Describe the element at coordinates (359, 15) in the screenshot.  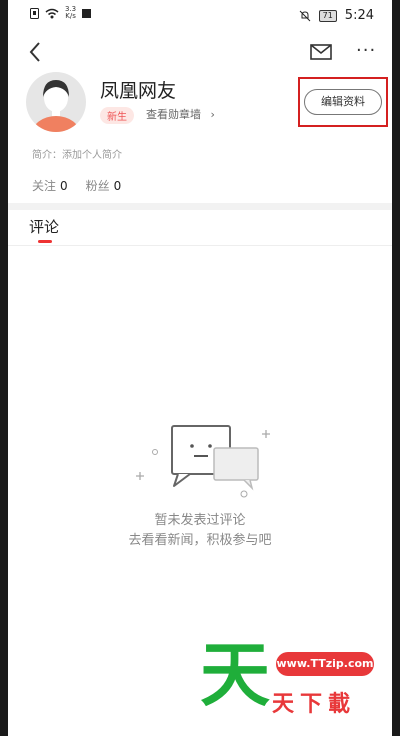
I see `clock: 5:24` at that location.